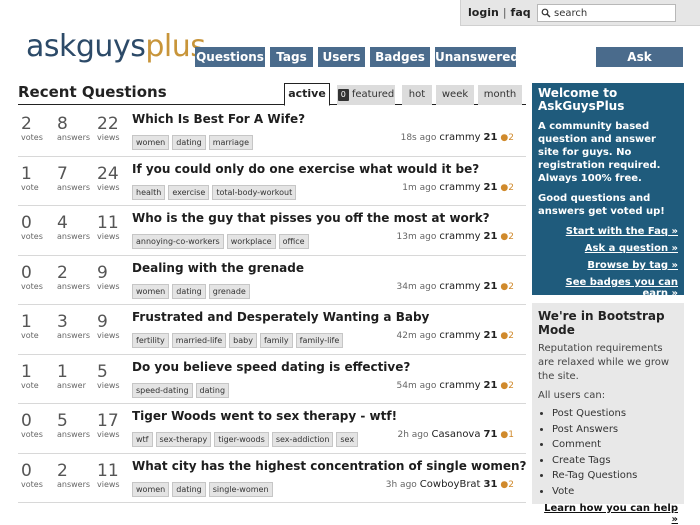 The height and width of the screenshot is (525, 700). Describe the element at coordinates (608, 248) in the screenshot. I see `ask-question-link: Ask a question »` at that location.